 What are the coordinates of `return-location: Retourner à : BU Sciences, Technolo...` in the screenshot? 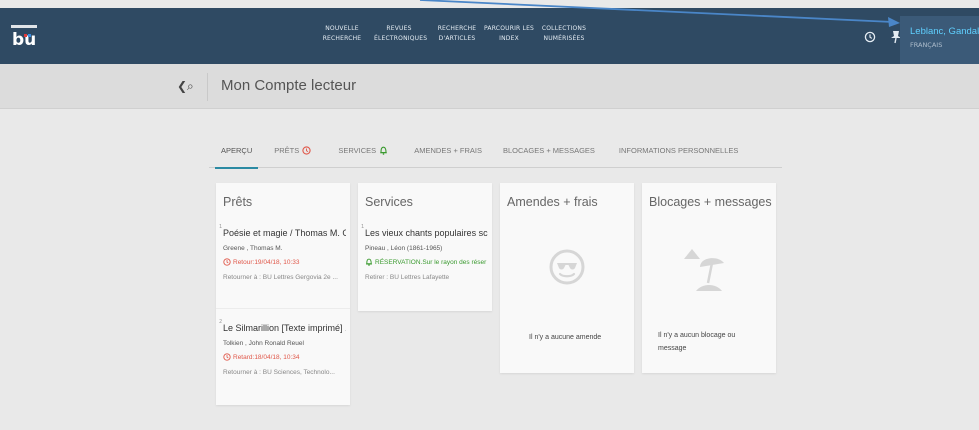 It's located at (279, 372).